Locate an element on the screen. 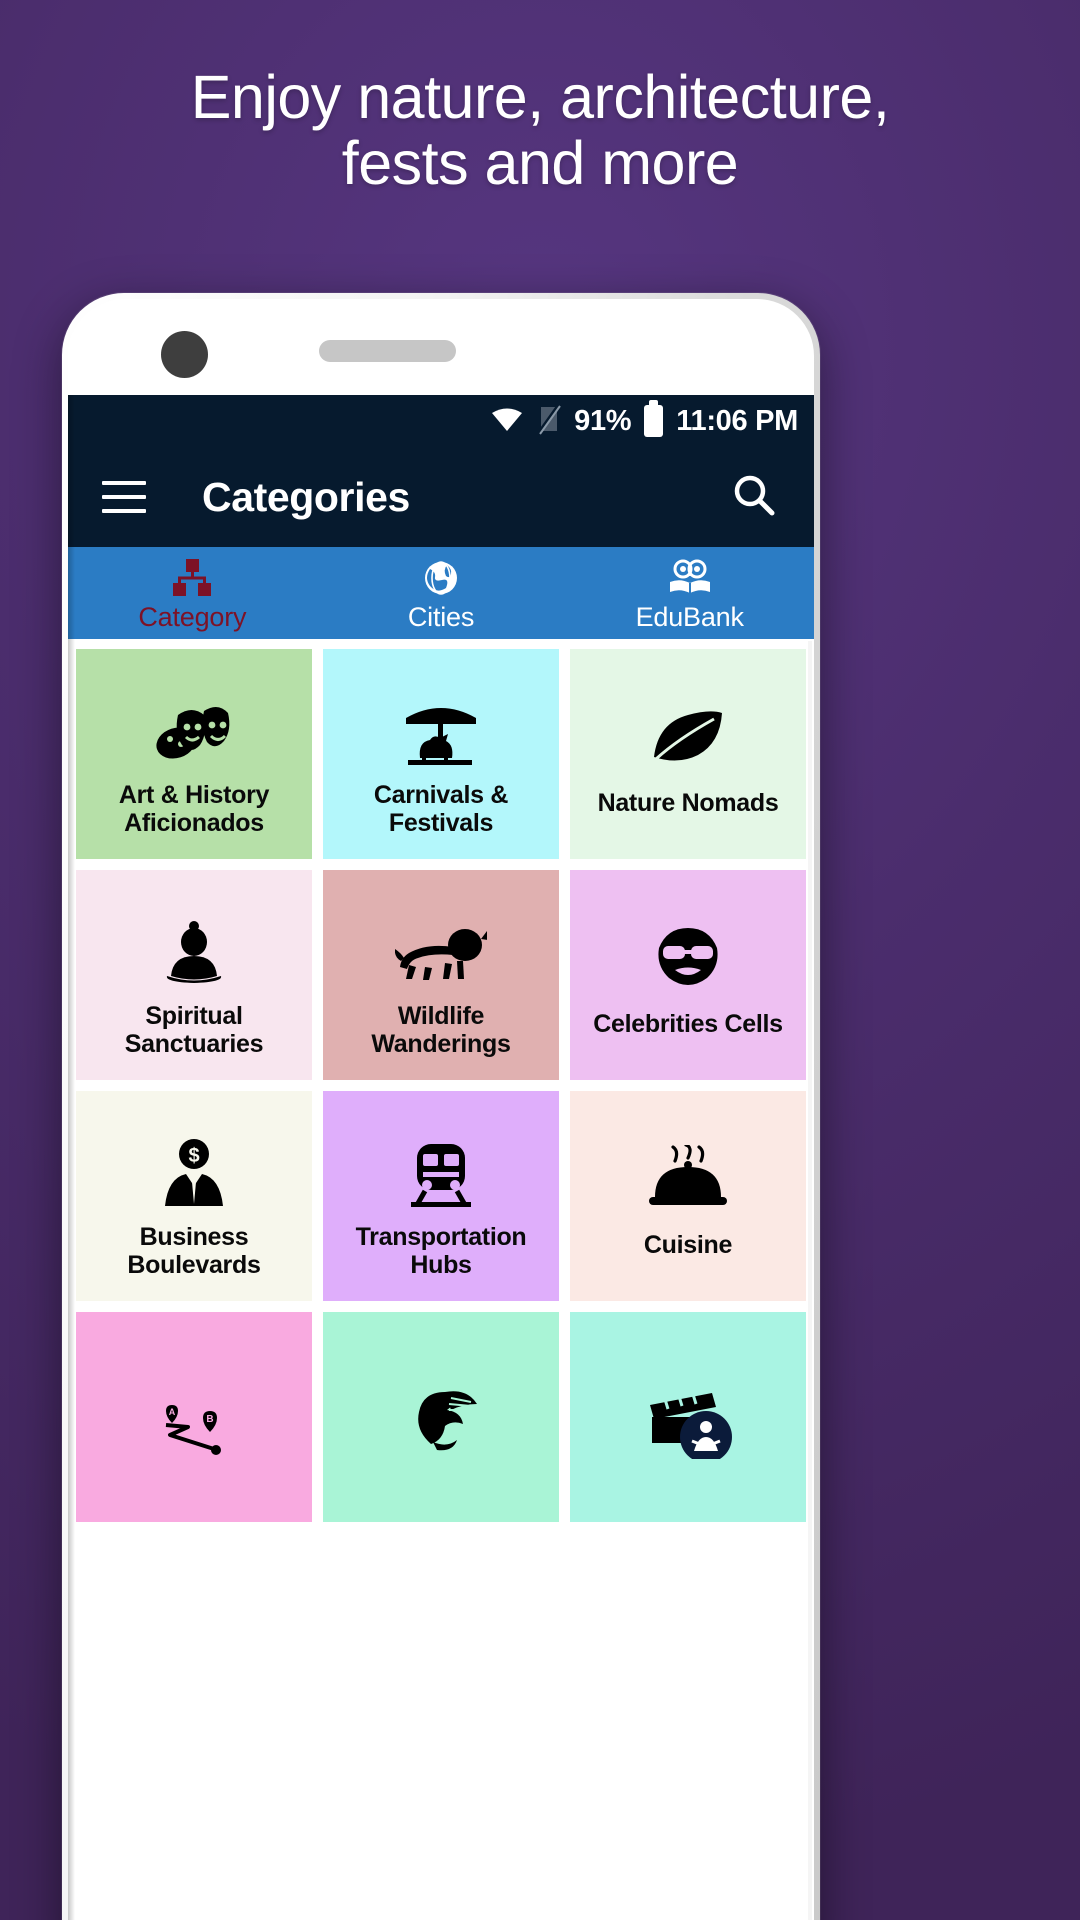 Image resolution: width=1080 pixels, height=1920 pixels. category-card-route: A B is located at coordinates (194, 1417).